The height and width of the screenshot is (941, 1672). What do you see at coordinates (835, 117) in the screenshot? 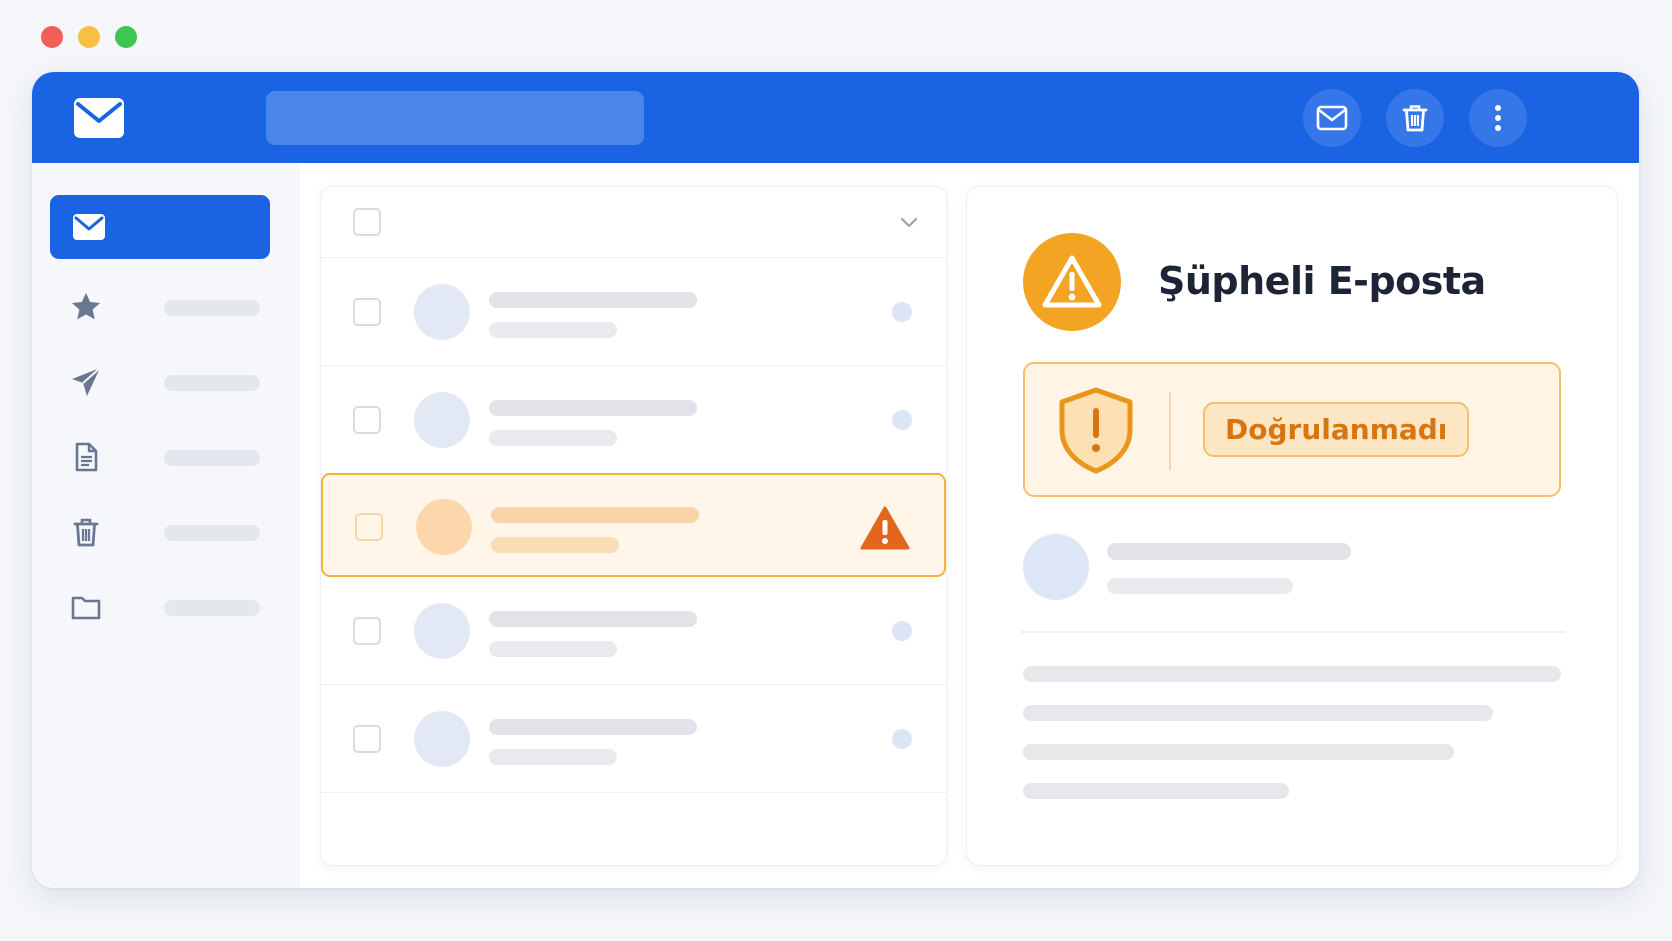
I see `top-toolbar` at bounding box center [835, 117].